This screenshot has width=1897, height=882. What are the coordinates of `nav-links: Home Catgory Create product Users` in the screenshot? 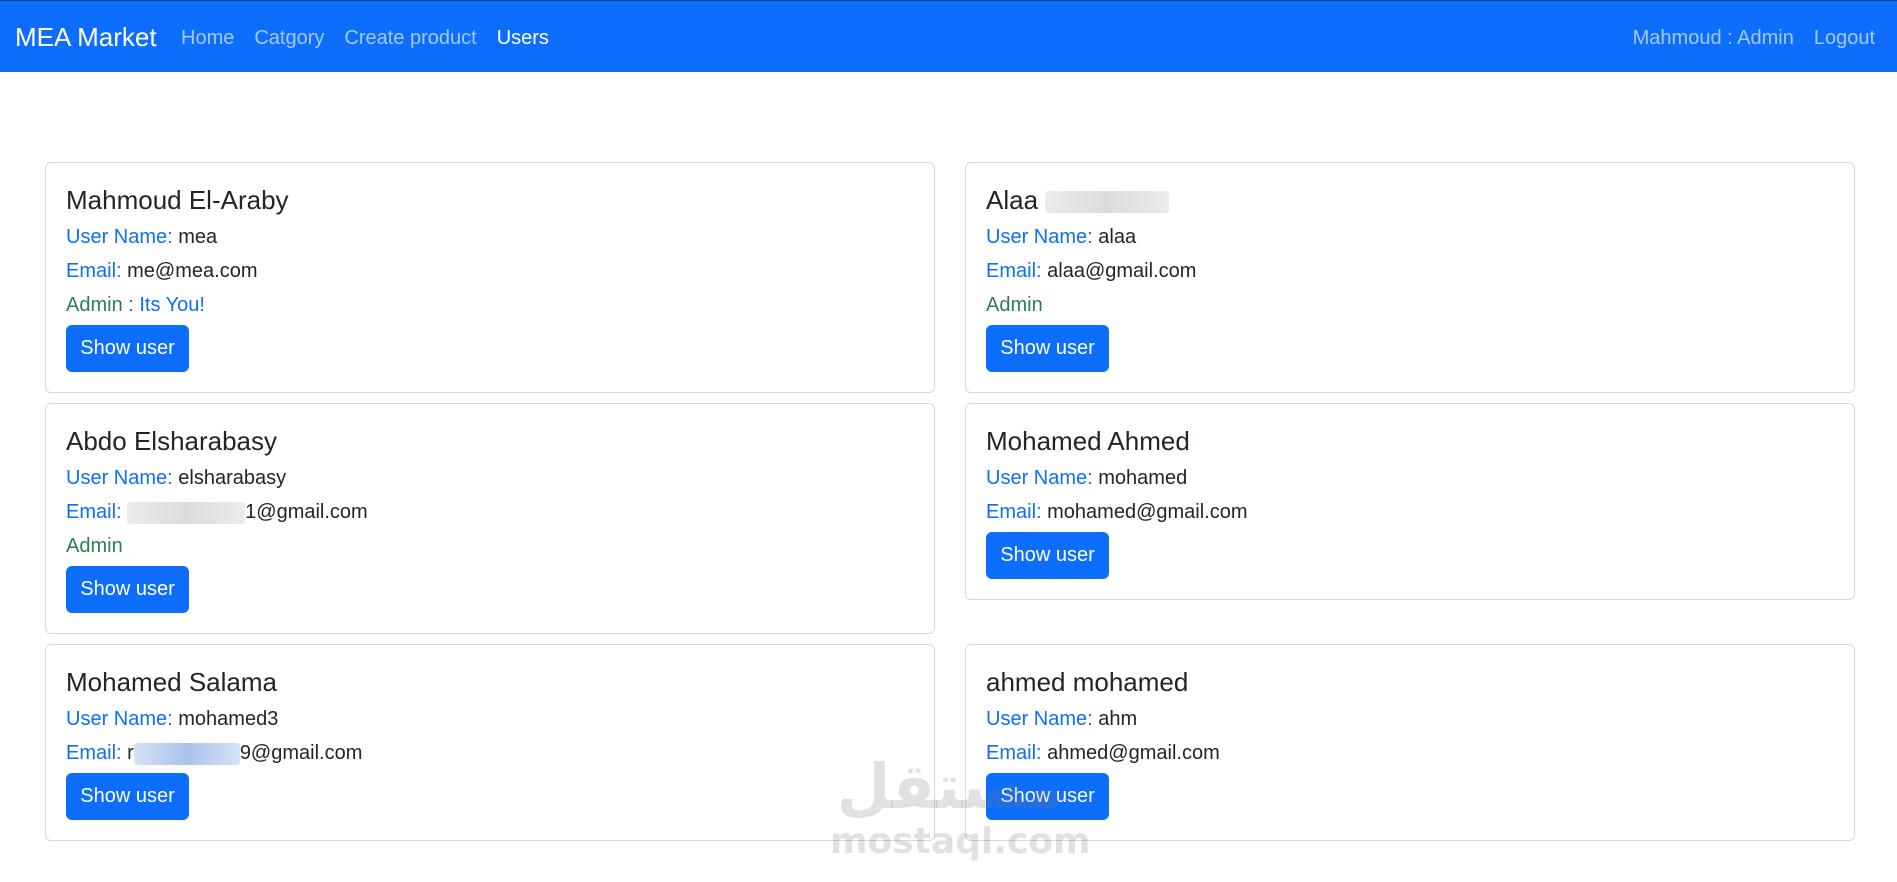 It's located at (365, 38).